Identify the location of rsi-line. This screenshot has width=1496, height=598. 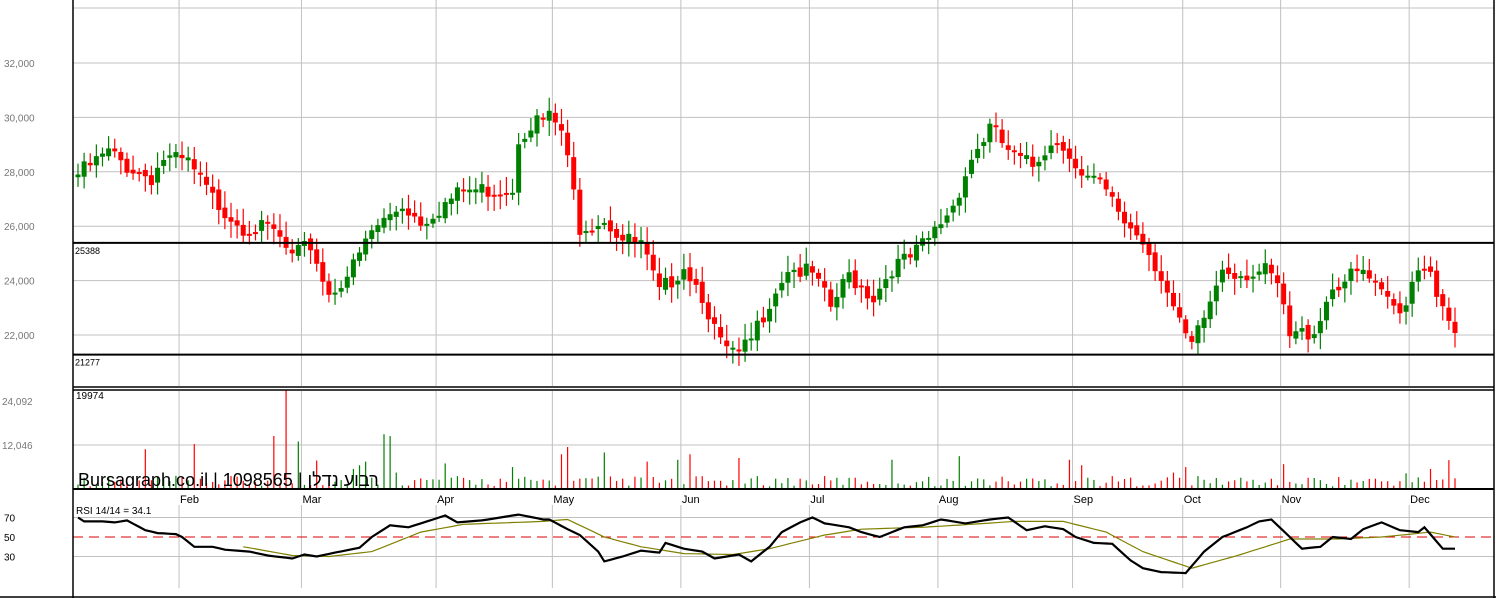
(766, 544).